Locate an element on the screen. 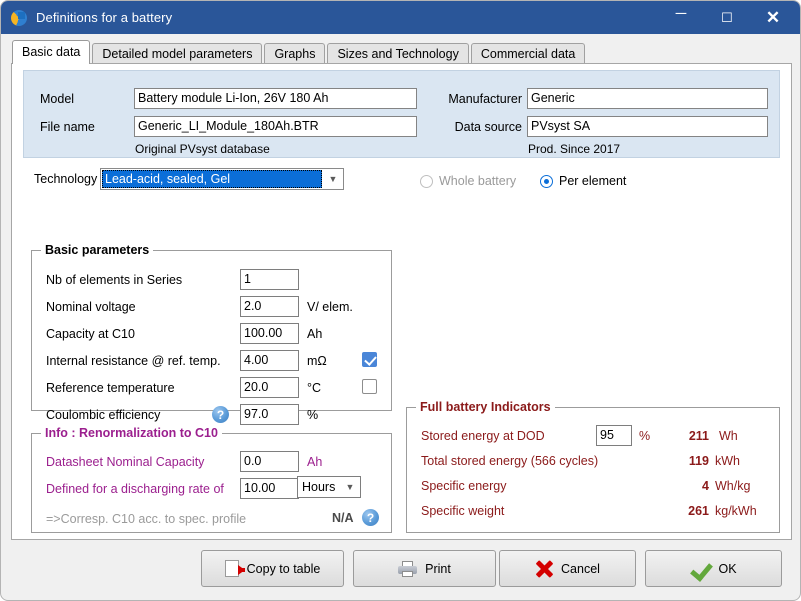 The width and height of the screenshot is (801, 601). radio-whole-battery-label: Whole battery is located at coordinates (478, 181).